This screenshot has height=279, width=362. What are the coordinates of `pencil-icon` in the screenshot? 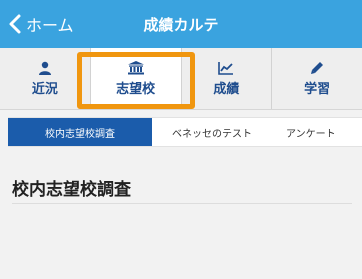 It's located at (317, 67).